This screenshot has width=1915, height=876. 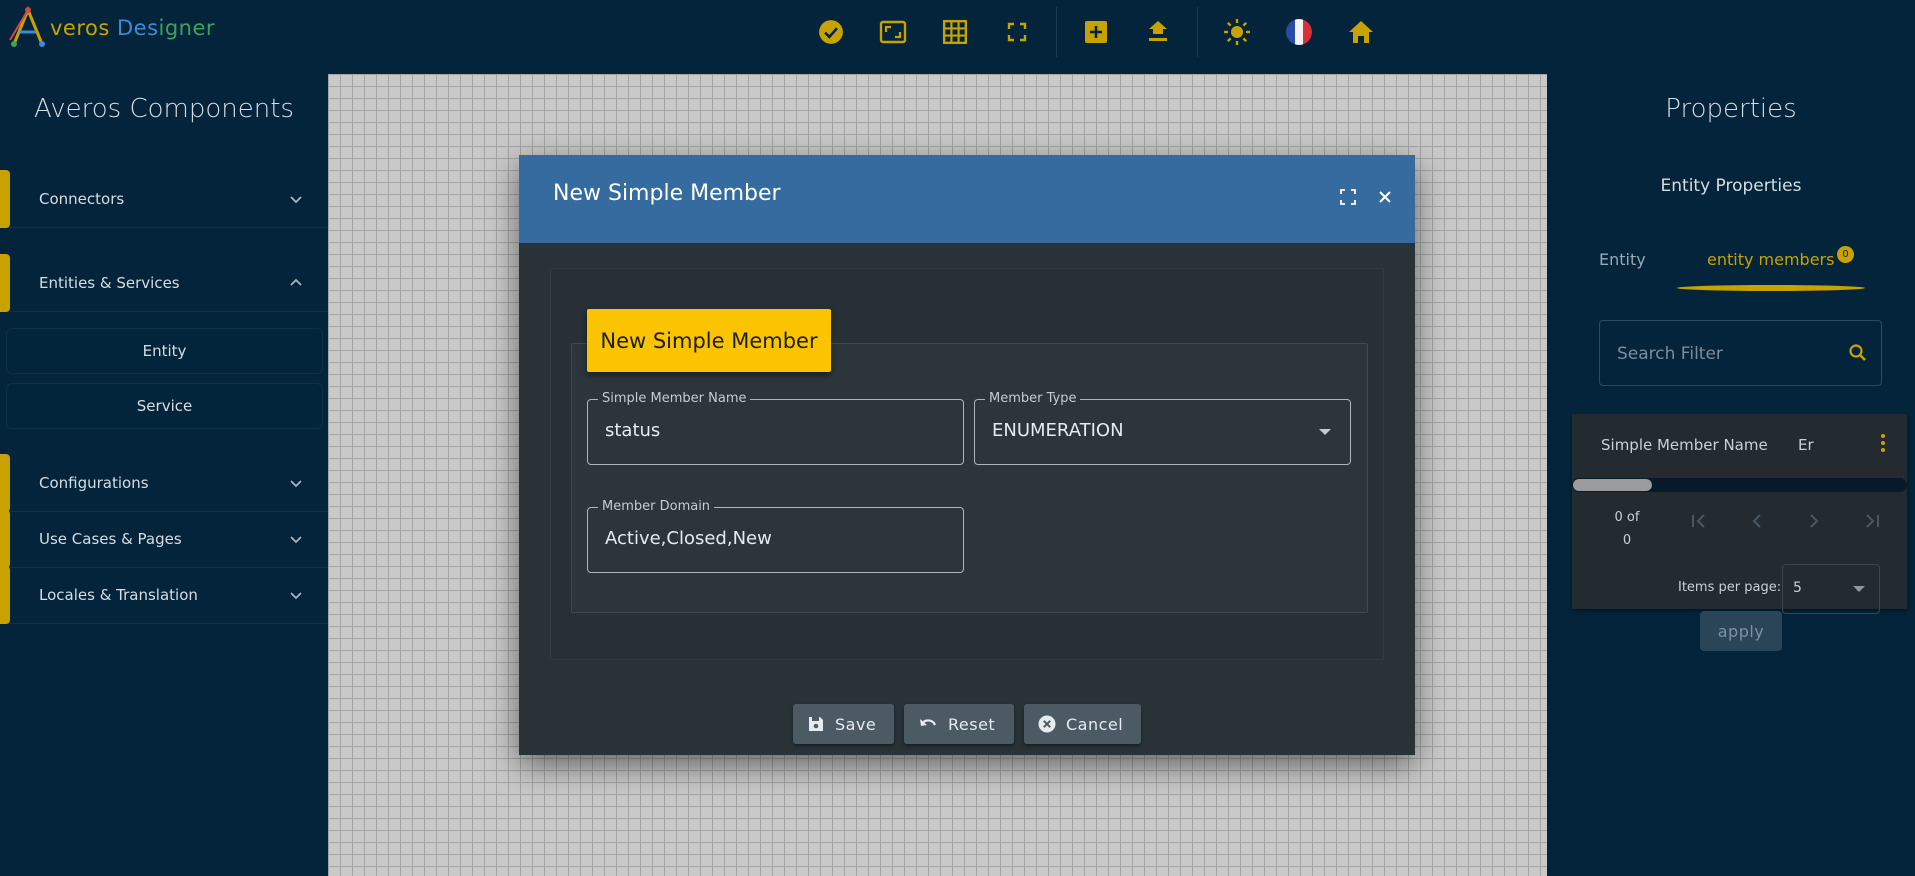 What do you see at coordinates (1814, 521) in the screenshot?
I see `next-page-icon` at bounding box center [1814, 521].